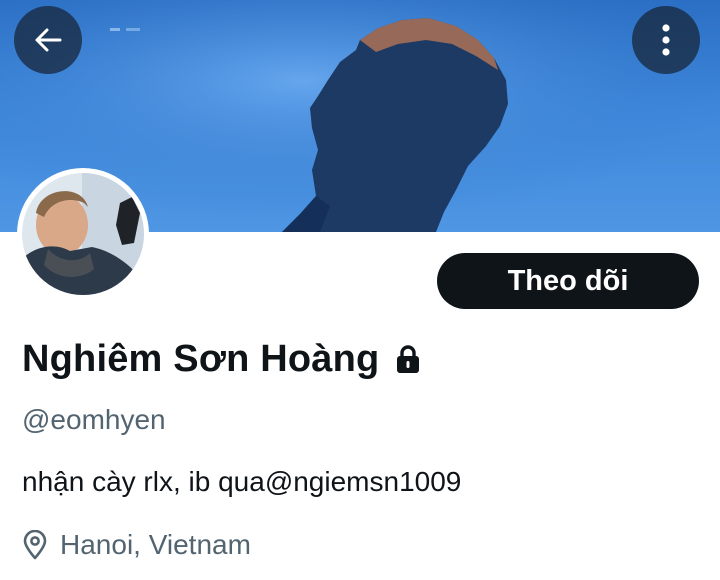 This screenshot has height=580, width=720. I want to click on back-button, so click(48, 40).